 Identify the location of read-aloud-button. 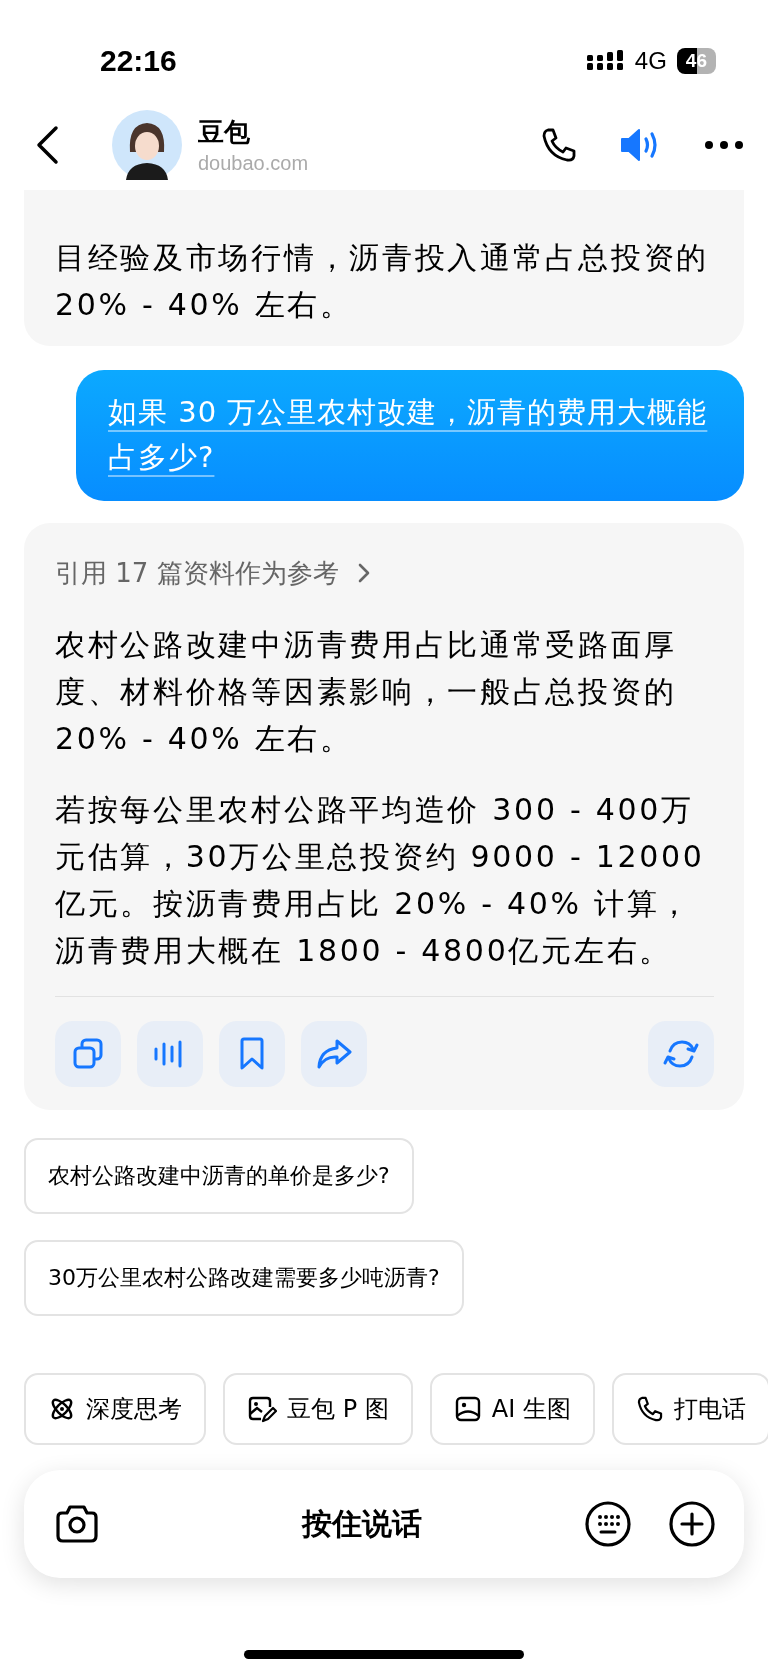
(170, 1054).